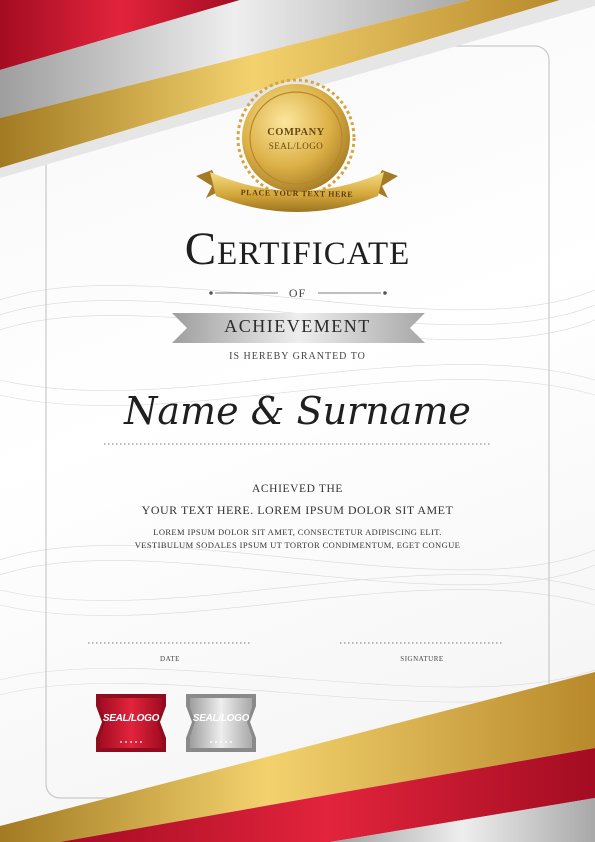  I want to click on granted-label: IS HEREBY GRANTED TO, so click(297, 356).